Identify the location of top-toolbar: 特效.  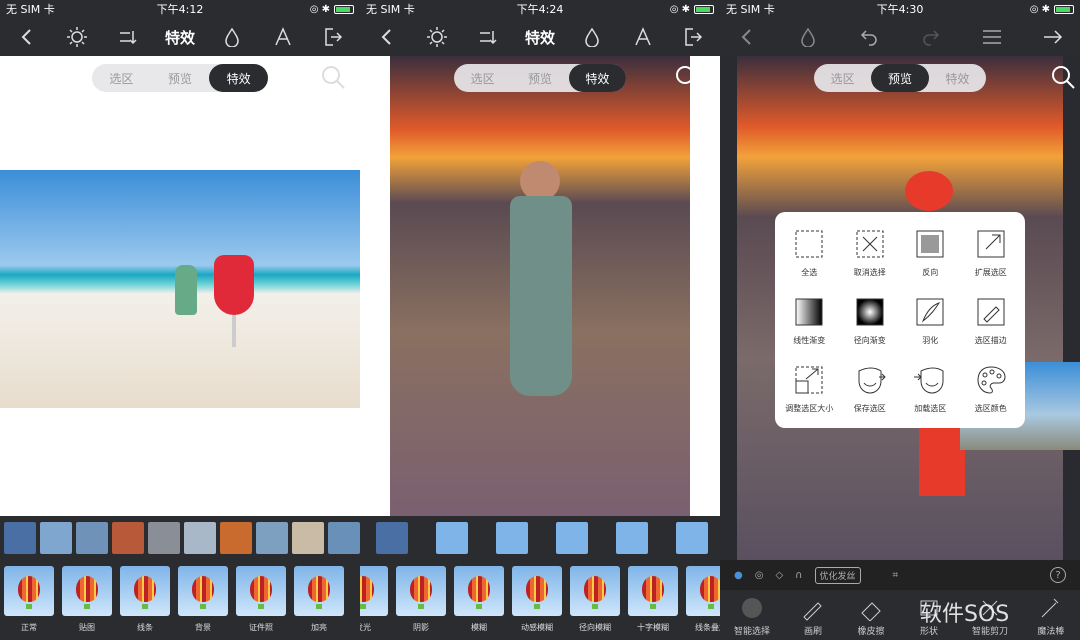
(180, 37).